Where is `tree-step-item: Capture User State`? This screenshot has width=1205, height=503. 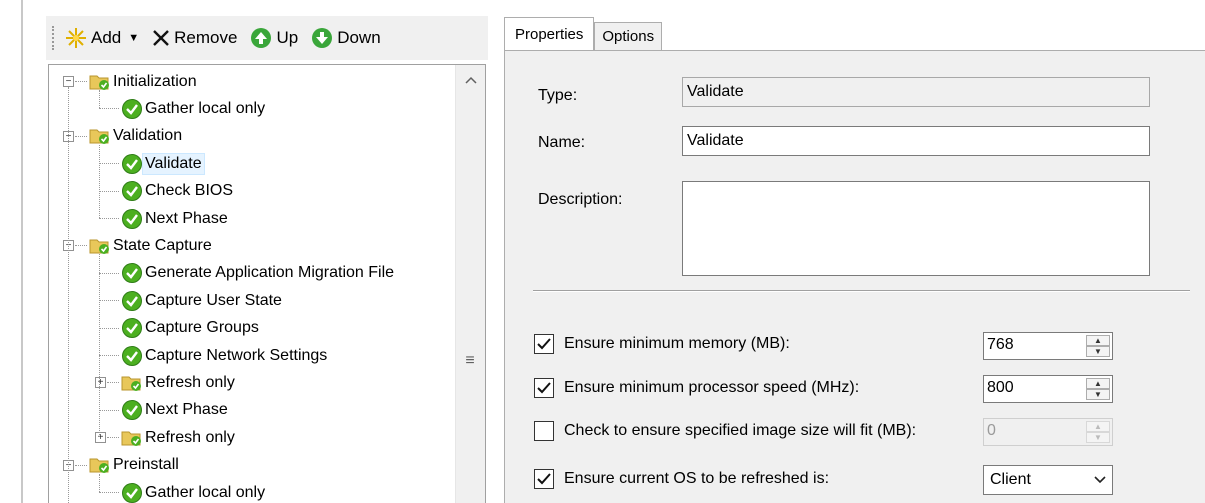
tree-step-item: Capture User State is located at coordinates (202, 300).